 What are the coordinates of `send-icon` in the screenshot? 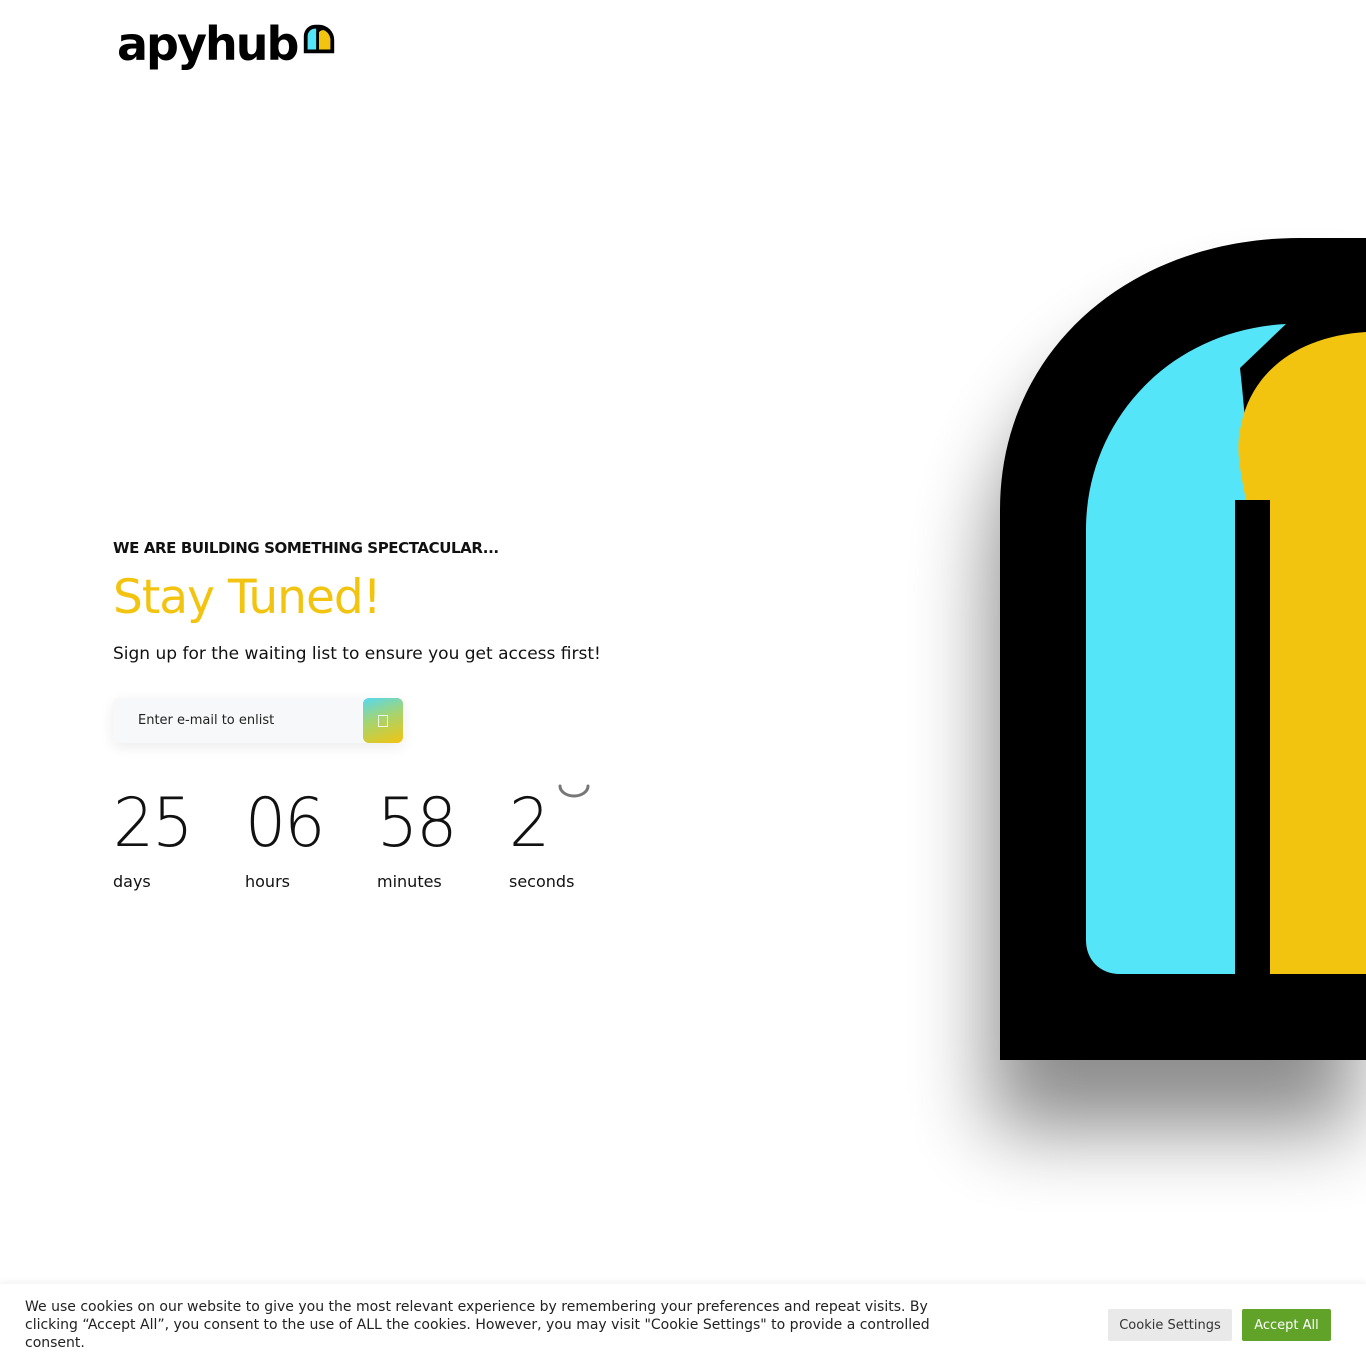 It's located at (383, 720).